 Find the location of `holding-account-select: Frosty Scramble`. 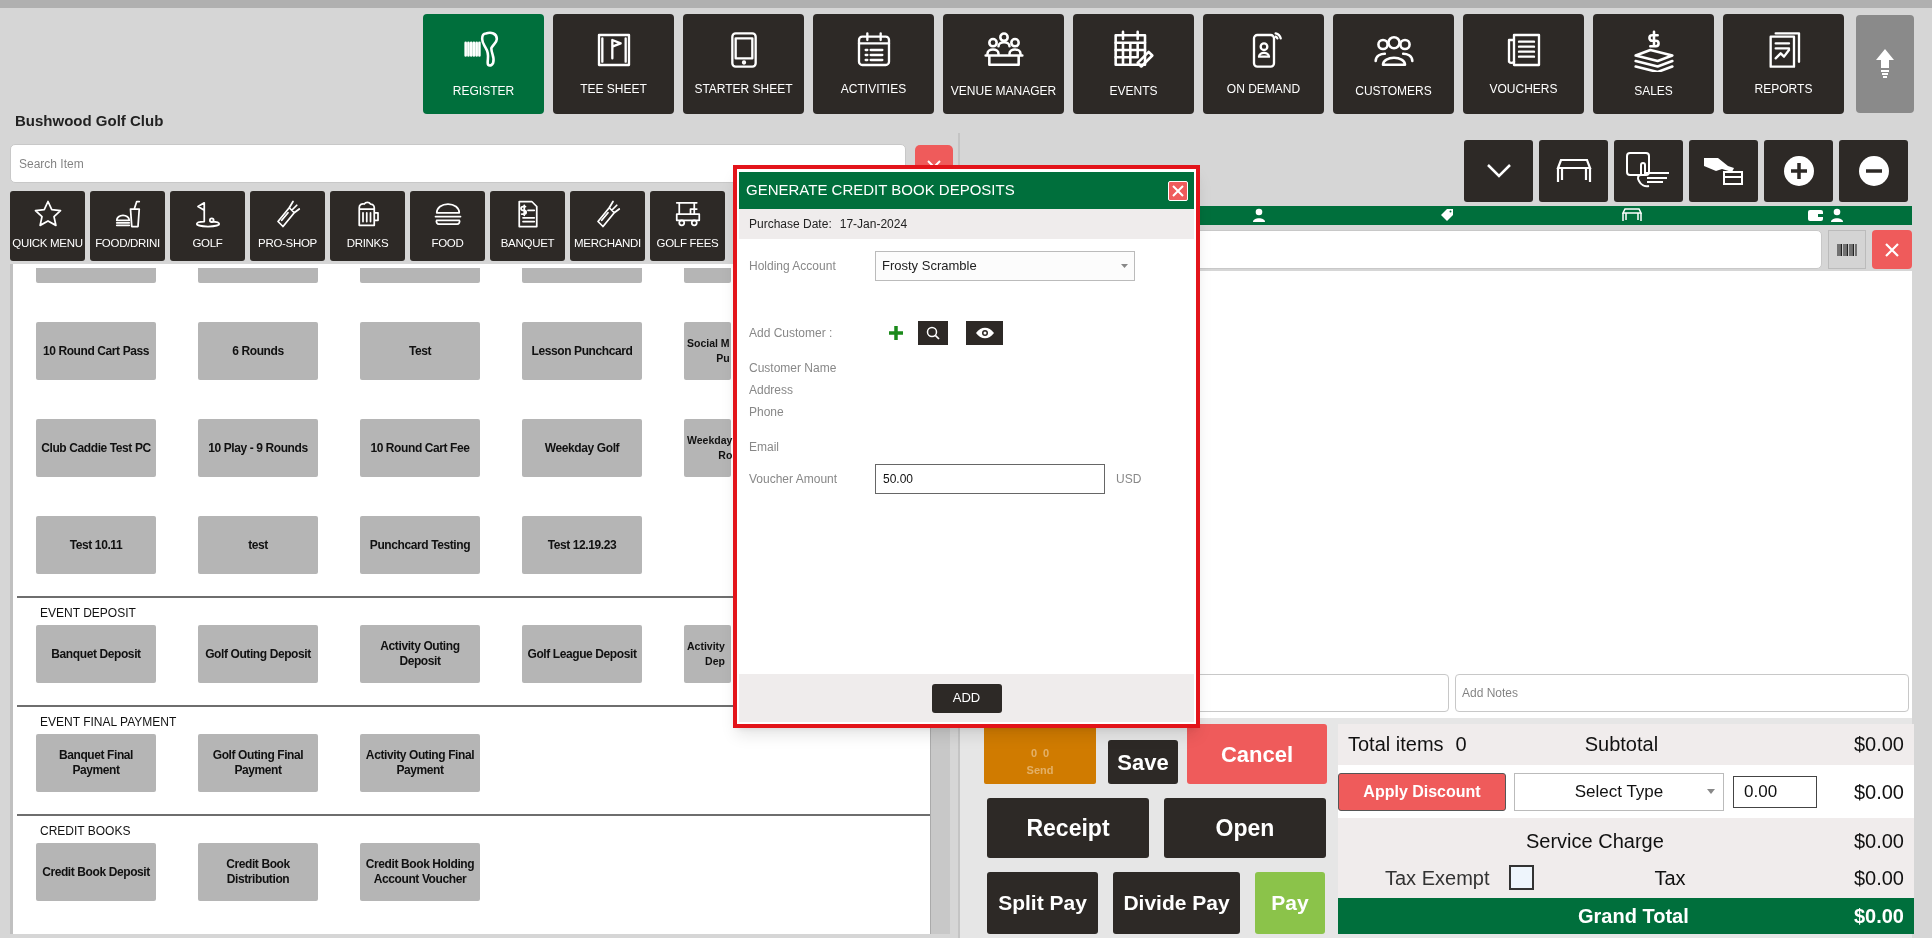

holding-account-select: Frosty Scramble is located at coordinates (1005, 266).